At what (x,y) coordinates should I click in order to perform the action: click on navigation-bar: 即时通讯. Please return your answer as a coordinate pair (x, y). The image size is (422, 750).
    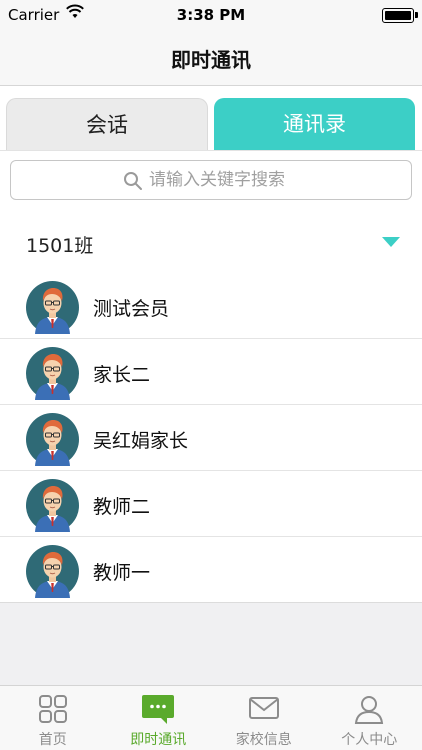
    Looking at the image, I should click on (211, 58).